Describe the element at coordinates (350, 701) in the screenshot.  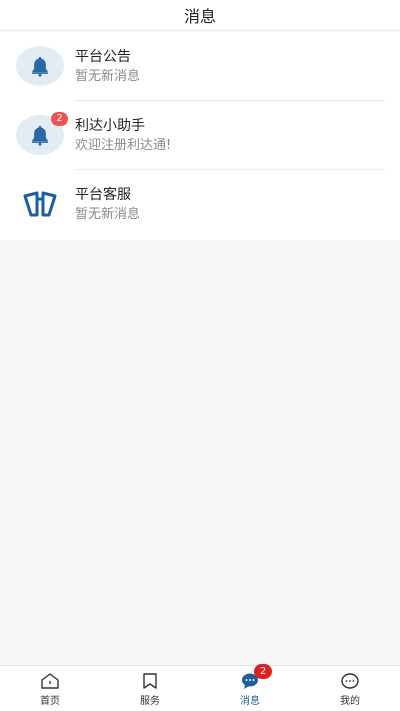
I see `tab-label: 我的` at that location.